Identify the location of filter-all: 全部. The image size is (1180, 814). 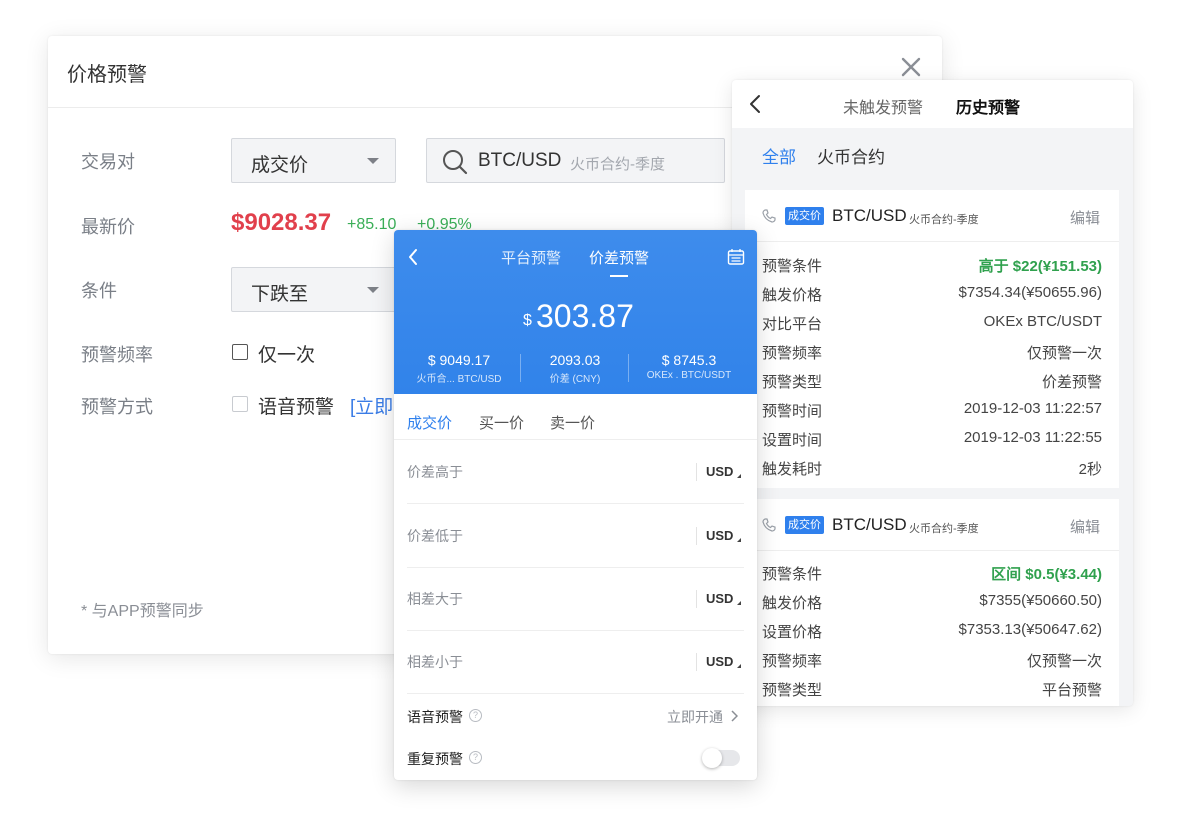
(779, 155).